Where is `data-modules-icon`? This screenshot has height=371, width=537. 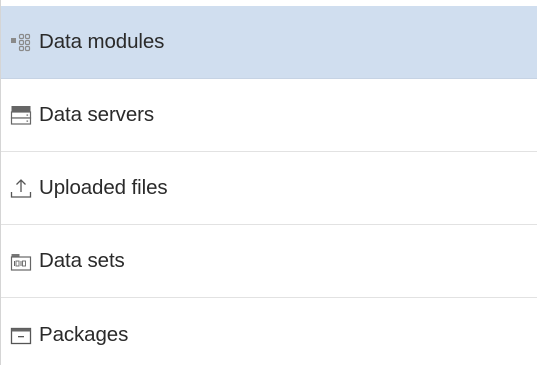 data-modules-icon is located at coordinates (21, 42).